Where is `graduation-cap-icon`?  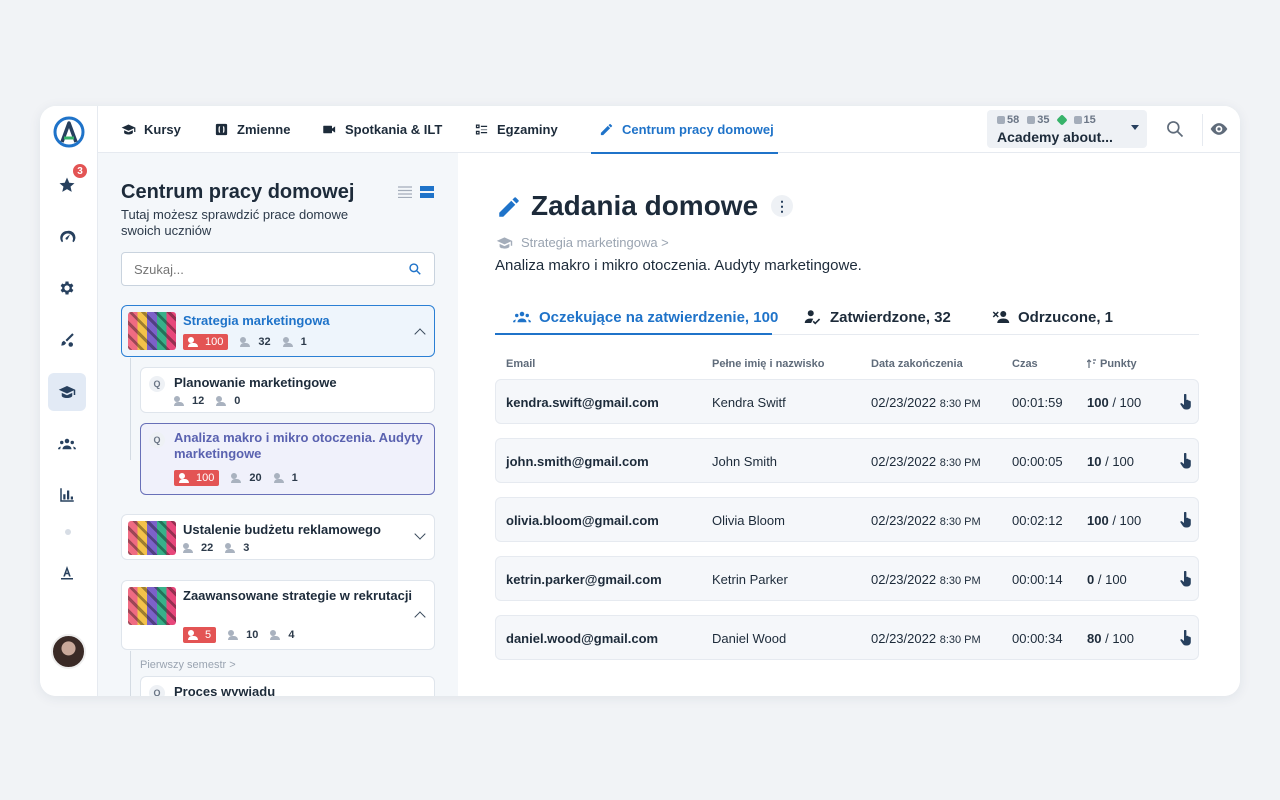
graduation-cap-icon is located at coordinates (67, 392).